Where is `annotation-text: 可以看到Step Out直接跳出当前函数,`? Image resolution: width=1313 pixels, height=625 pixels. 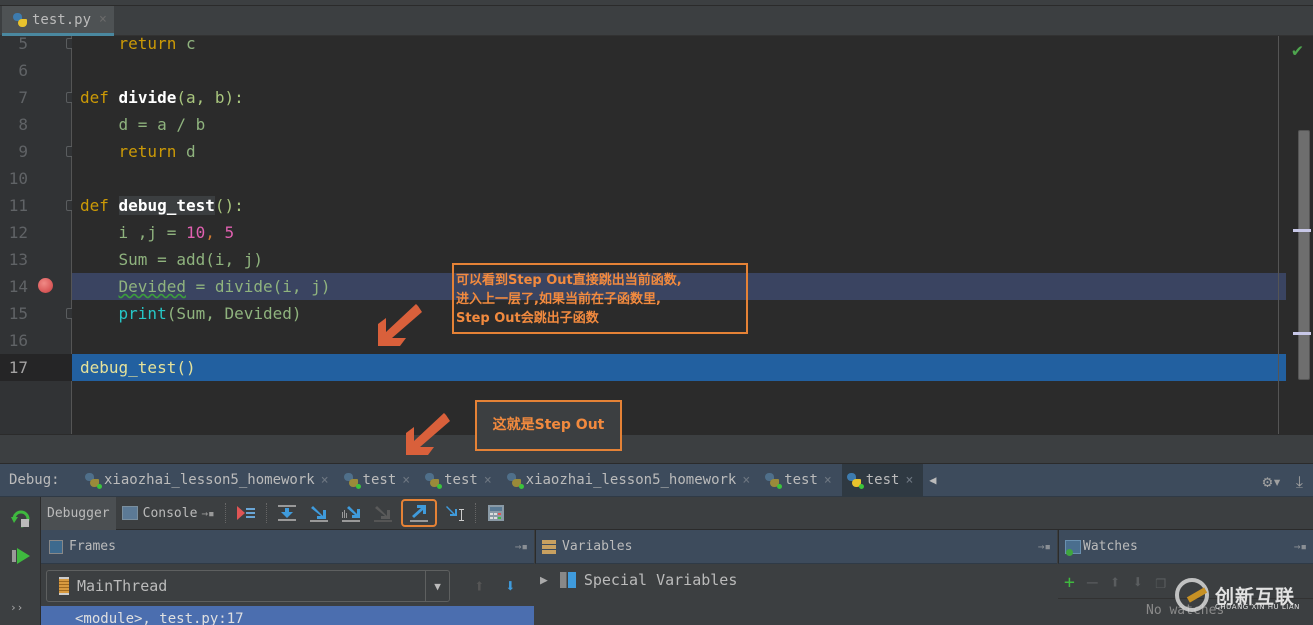 annotation-text: 可以看到Step Out直接跳出当前函数, is located at coordinates (569, 280).